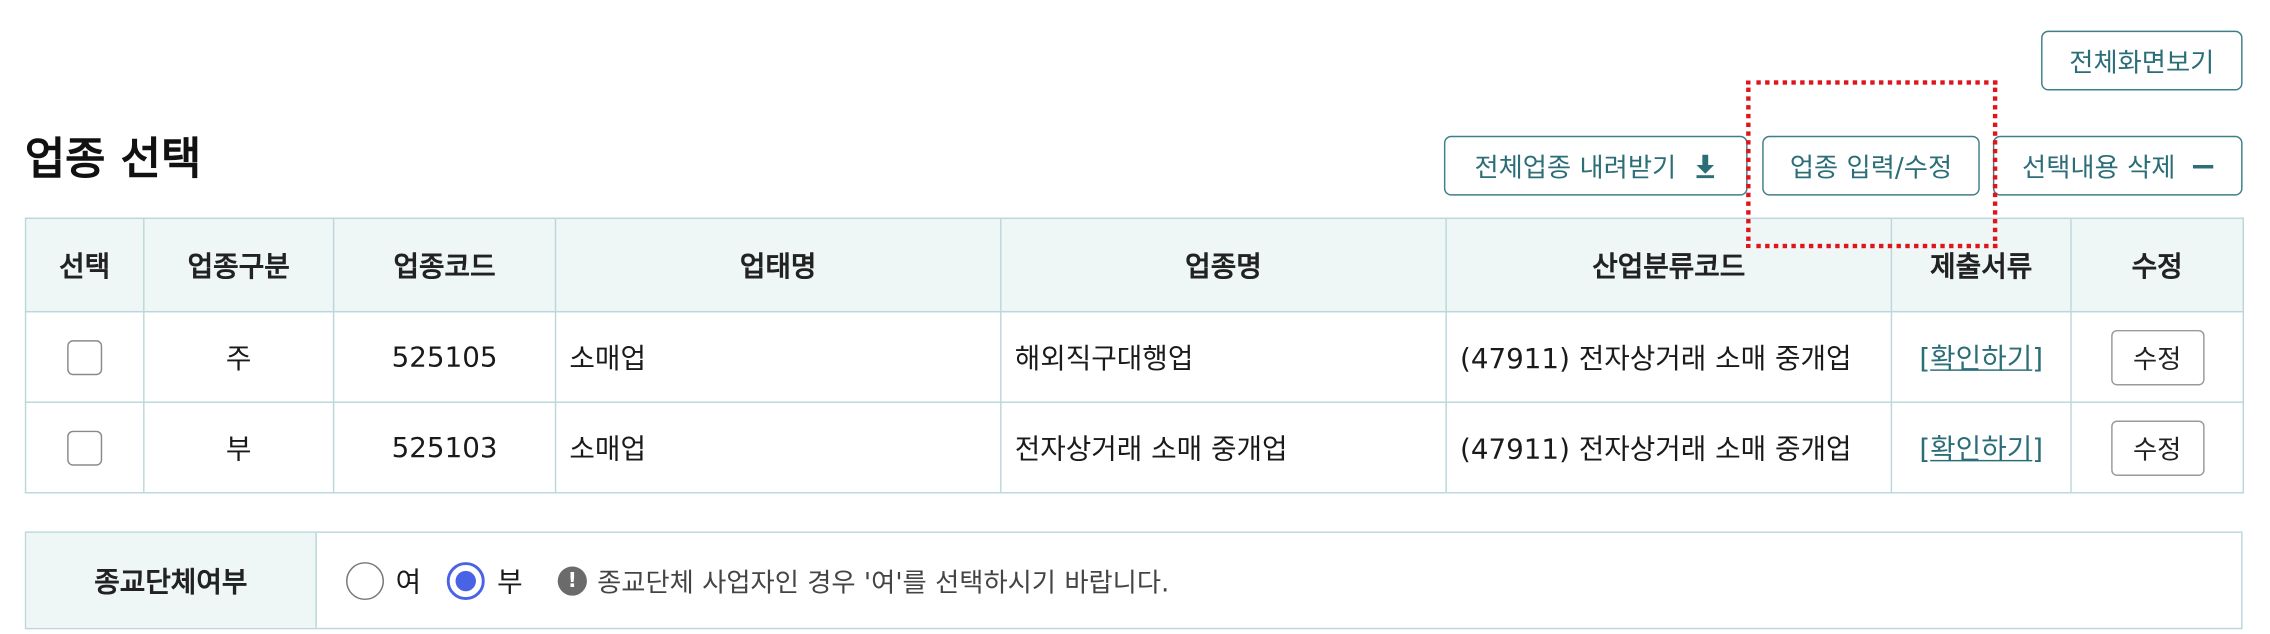  Describe the element at coordinates (883, 582) in the screenshot. I see `notice-text: 종교단체 사업자인 경우 '여'를 선택하시기 바랍니다.` at that location.